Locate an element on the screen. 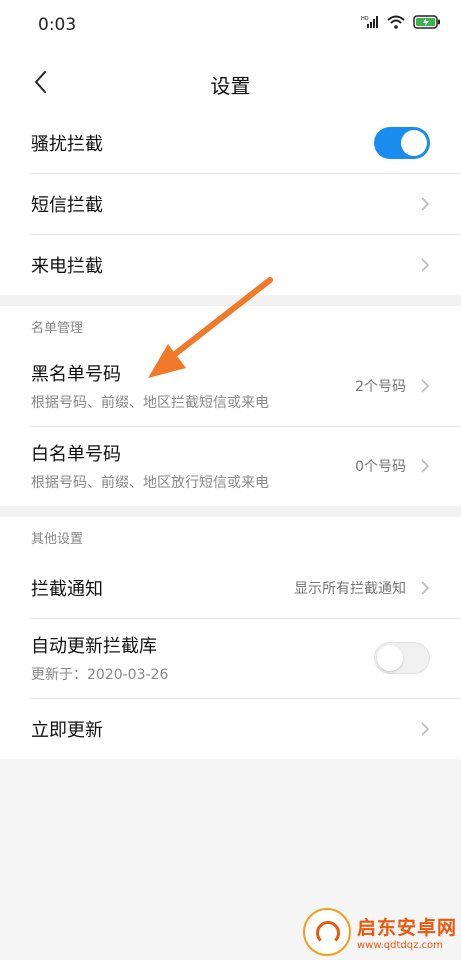 Image resolution: width=461 pixels, height=960 pixels. watermark: 启东安卓网 www.qdtdqz.com is located at coordinates (379, 932).